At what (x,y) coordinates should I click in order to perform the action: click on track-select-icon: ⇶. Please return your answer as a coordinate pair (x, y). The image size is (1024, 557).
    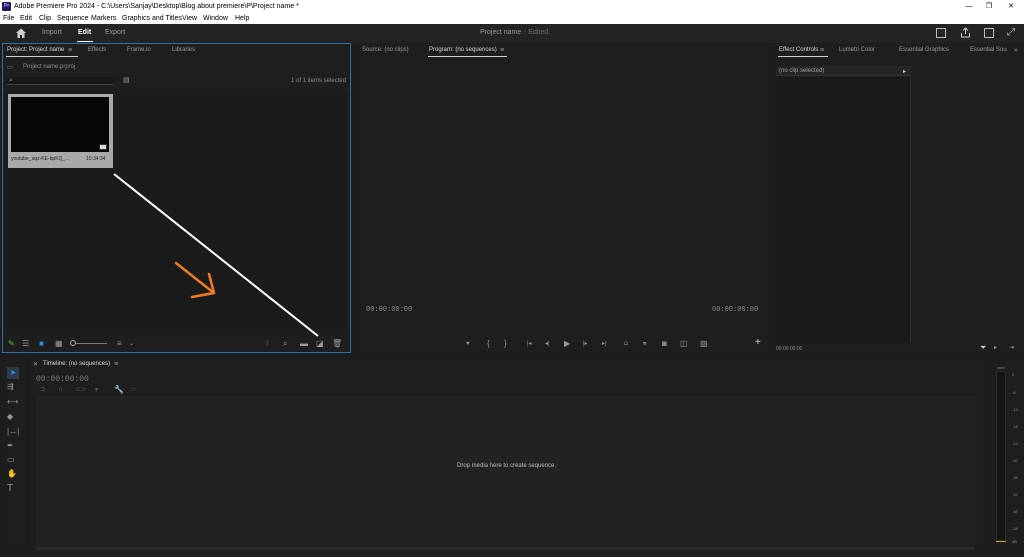
    Looking at the image, I should click on (10, 387).